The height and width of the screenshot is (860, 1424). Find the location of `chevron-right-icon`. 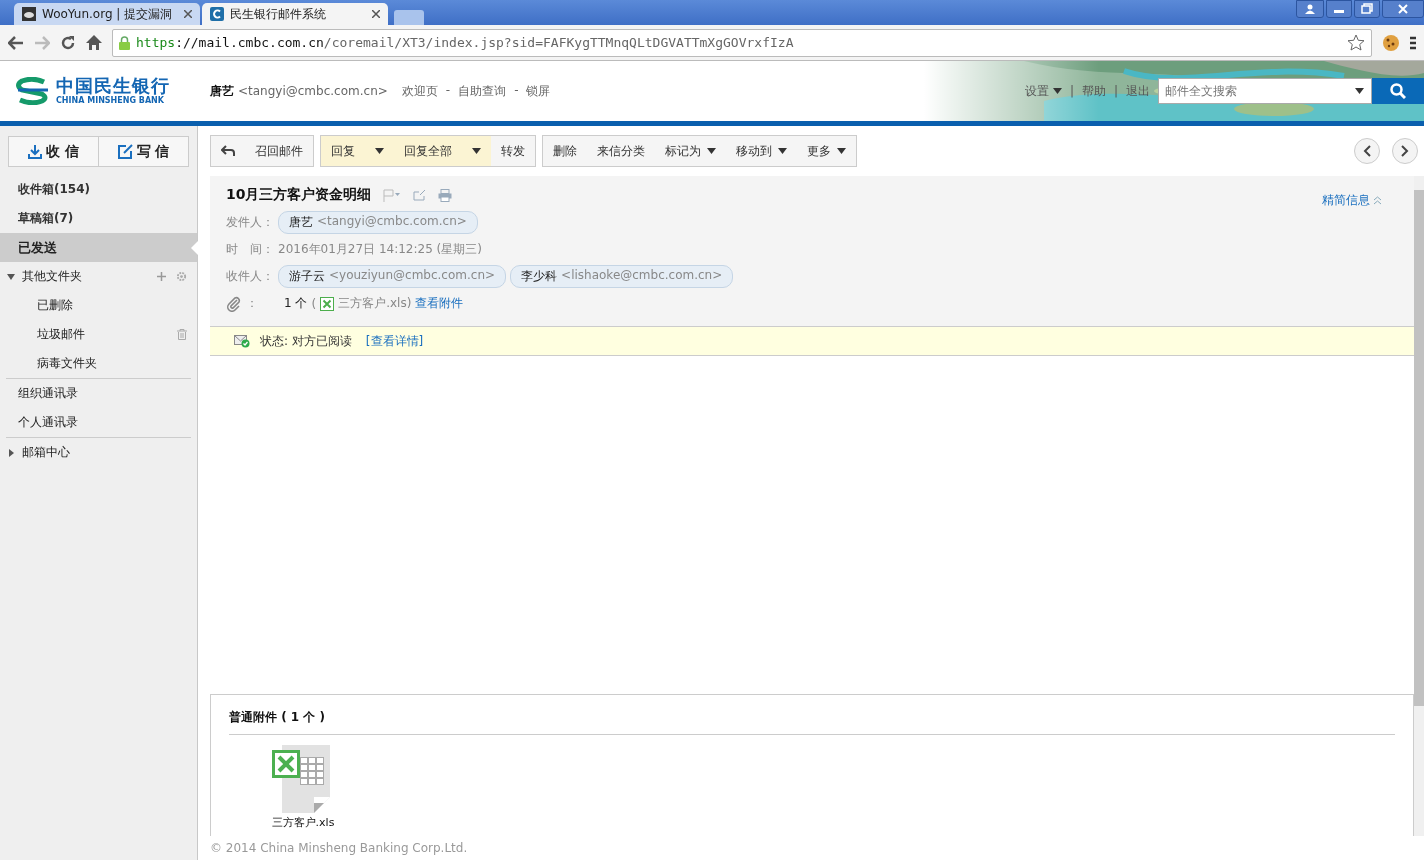

chevron-right-icon is located at coordinates (1405, 151).